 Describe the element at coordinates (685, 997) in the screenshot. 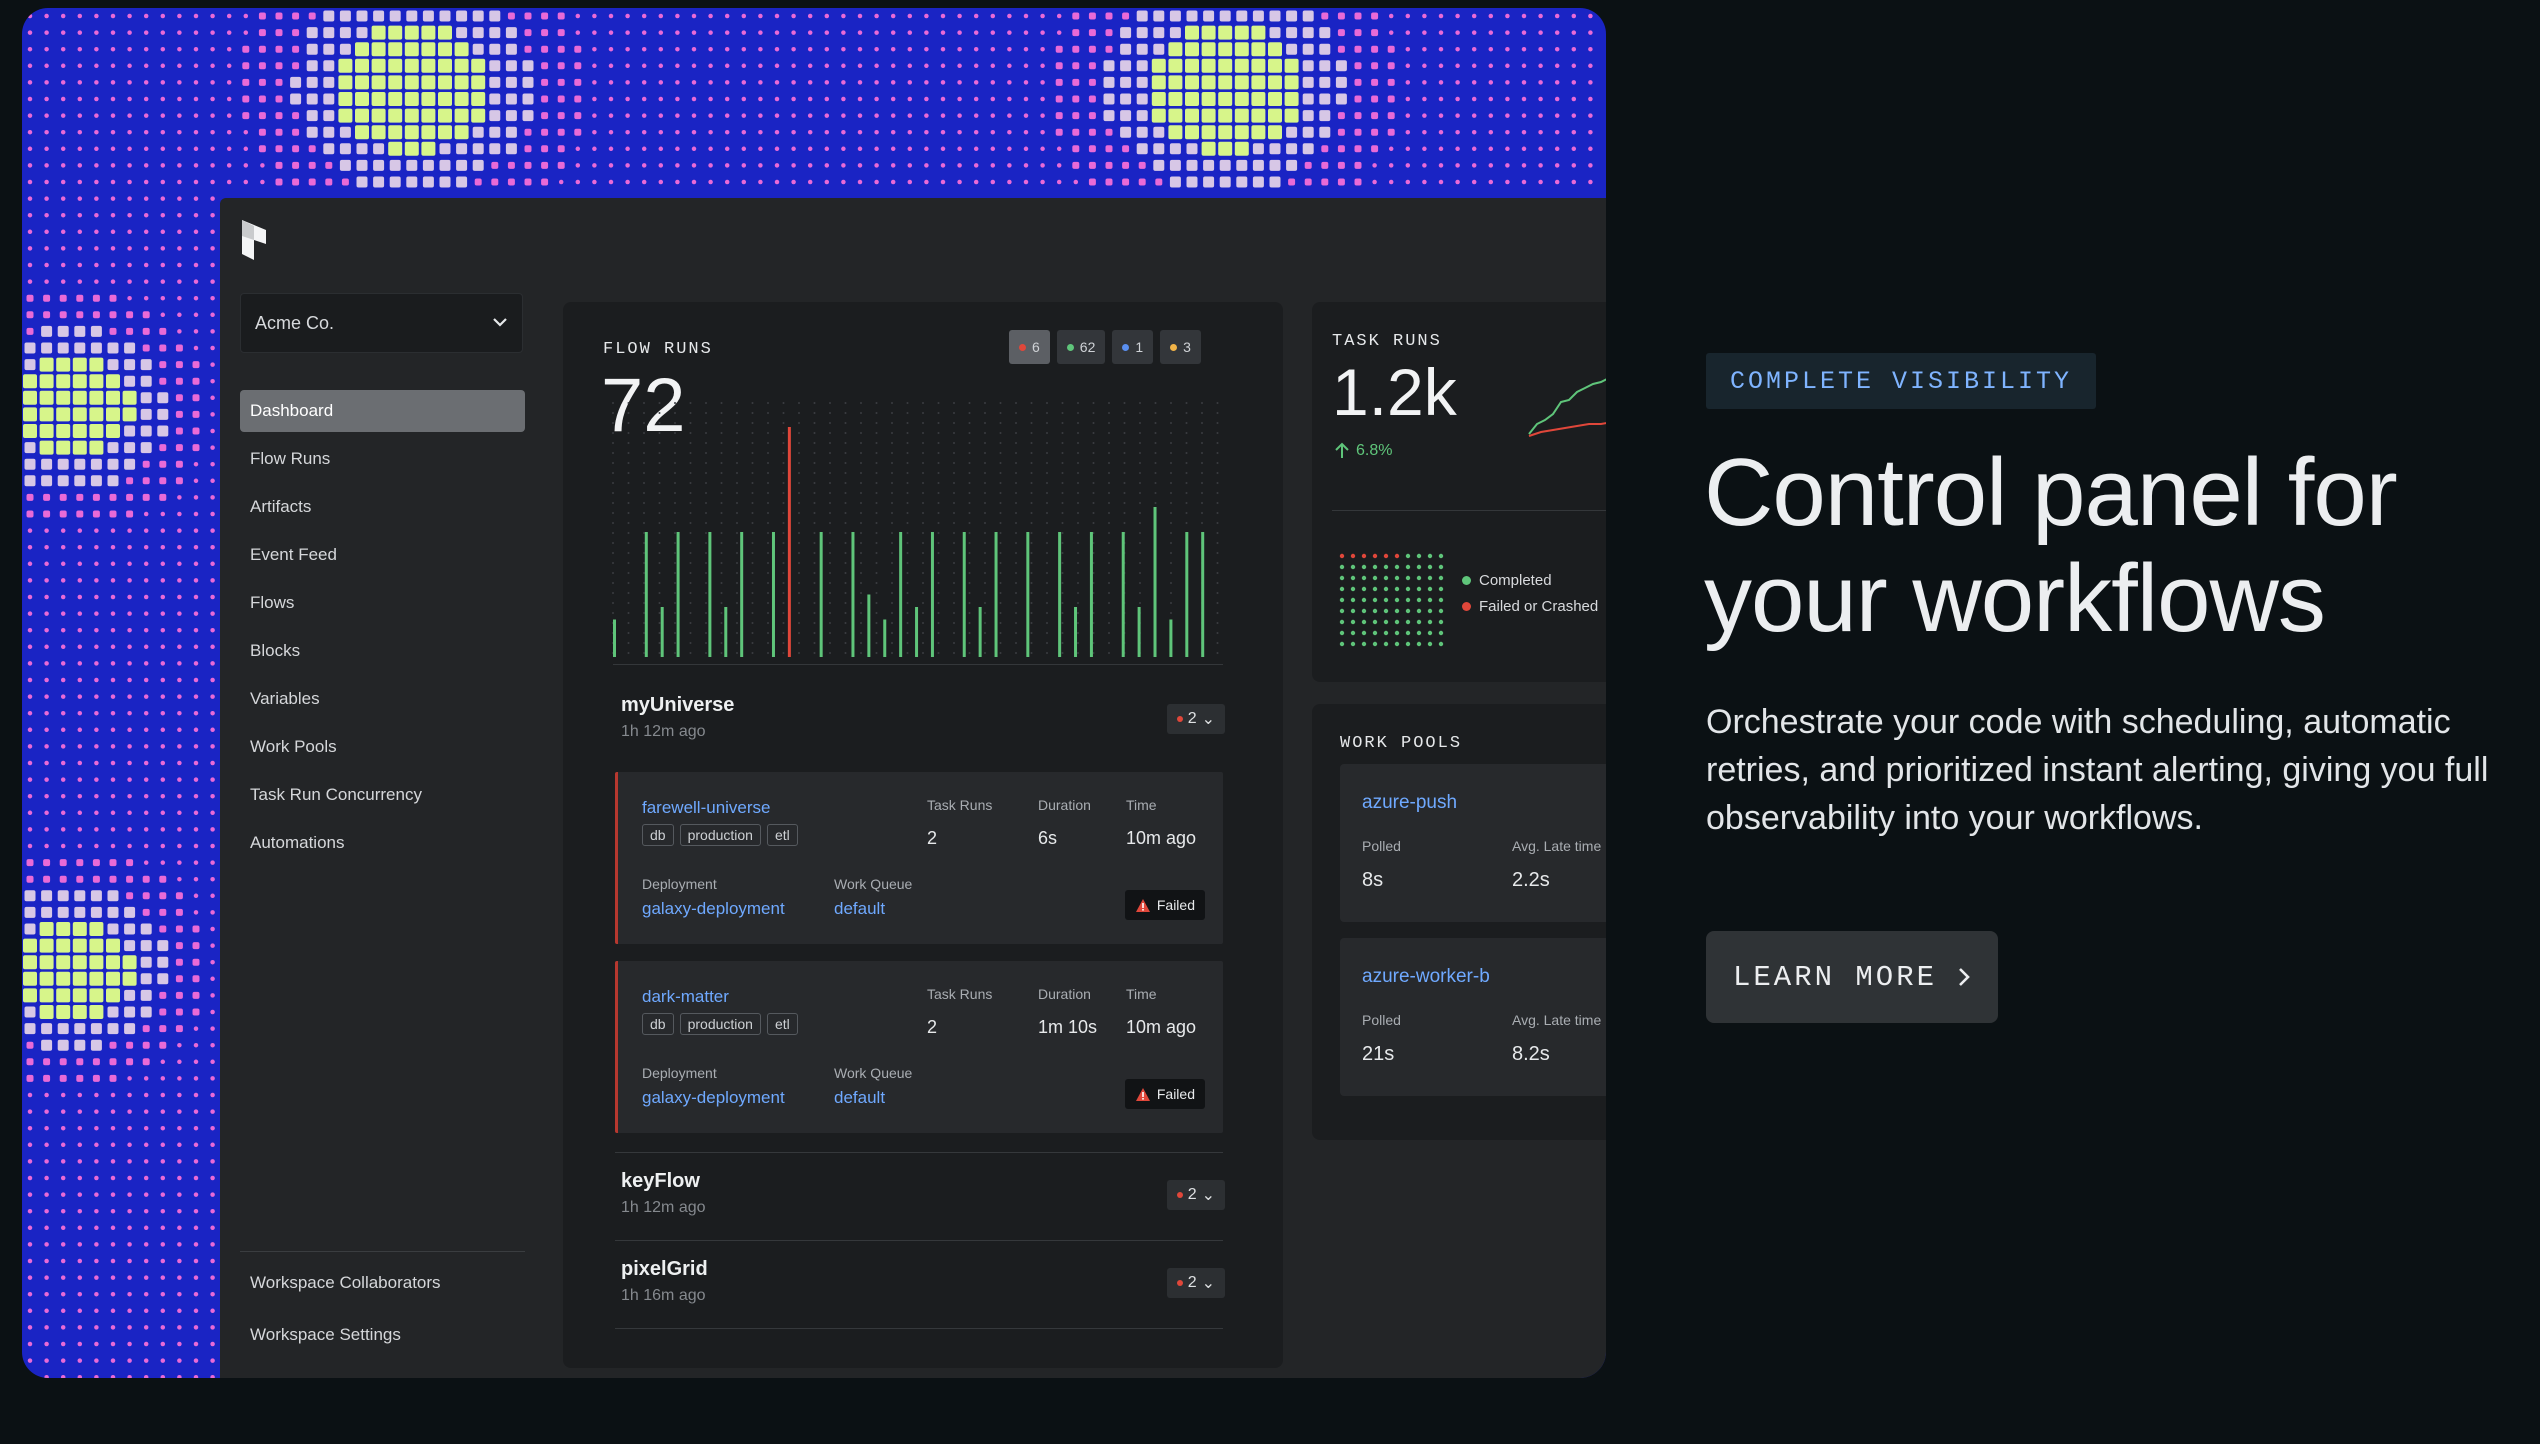

I see `run-name-link: dark-matter` at that location.